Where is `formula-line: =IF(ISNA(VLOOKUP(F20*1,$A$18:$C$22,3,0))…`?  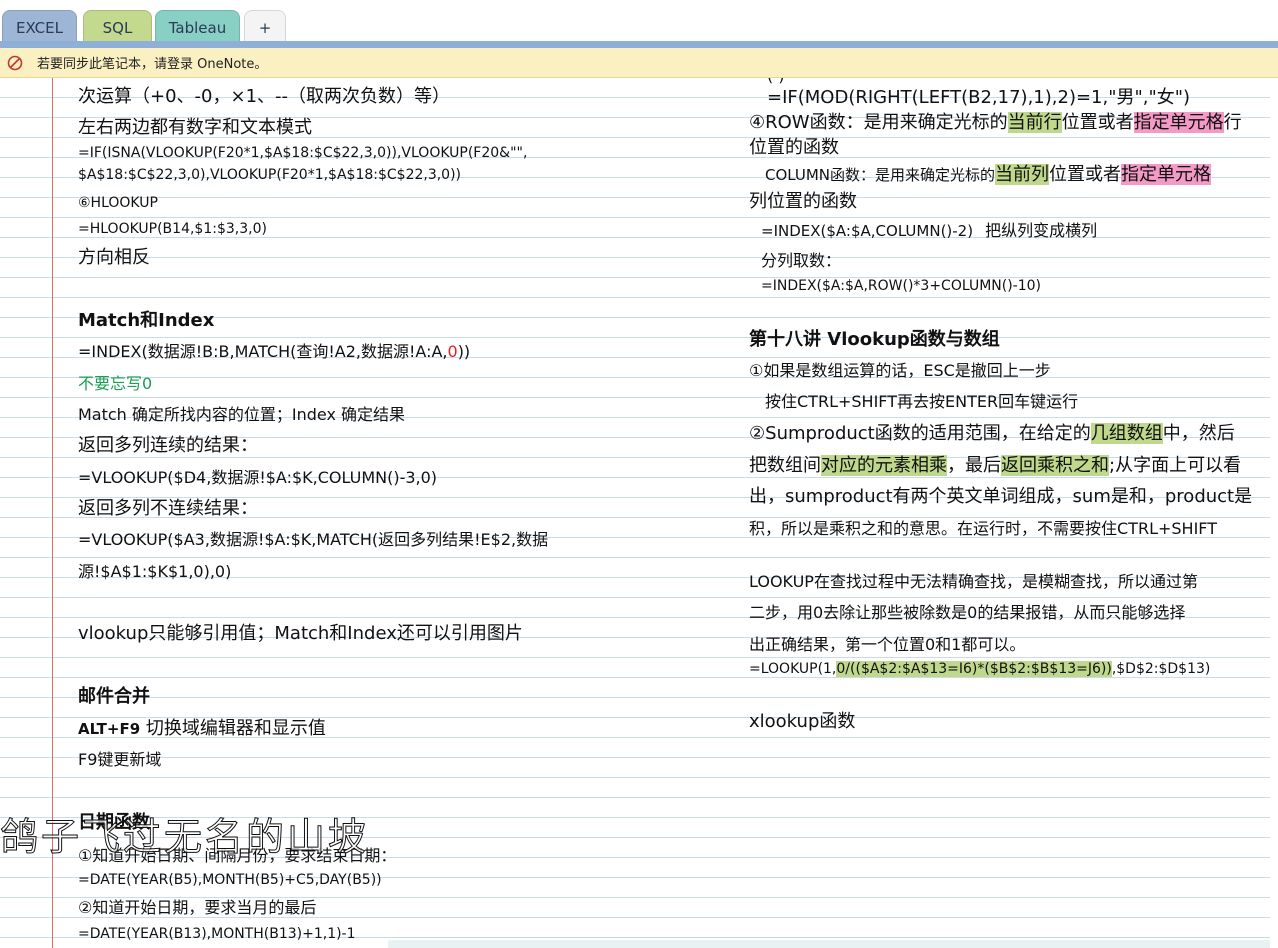 formula-line: =IF(ISNA(VLOOKUP(F20*1,$A$18:$C$22,3,0))… is located at coordinates (303, 153).